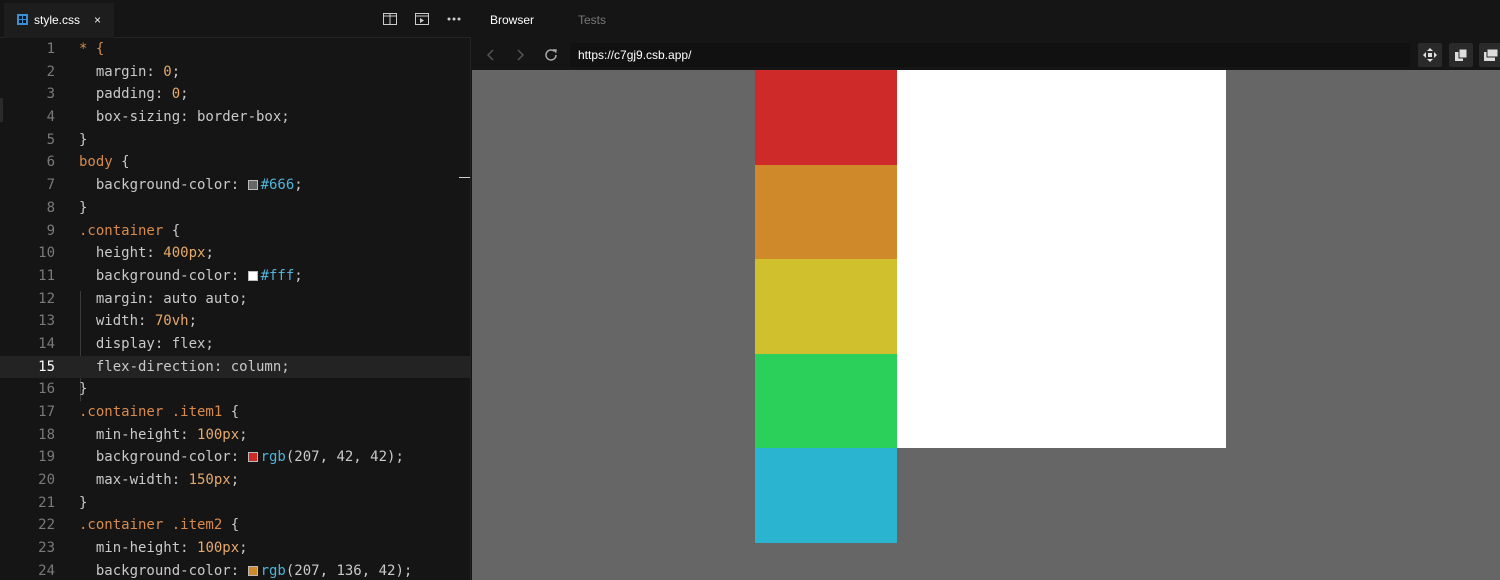  I want to click on preview-icon, so click(422, 19).